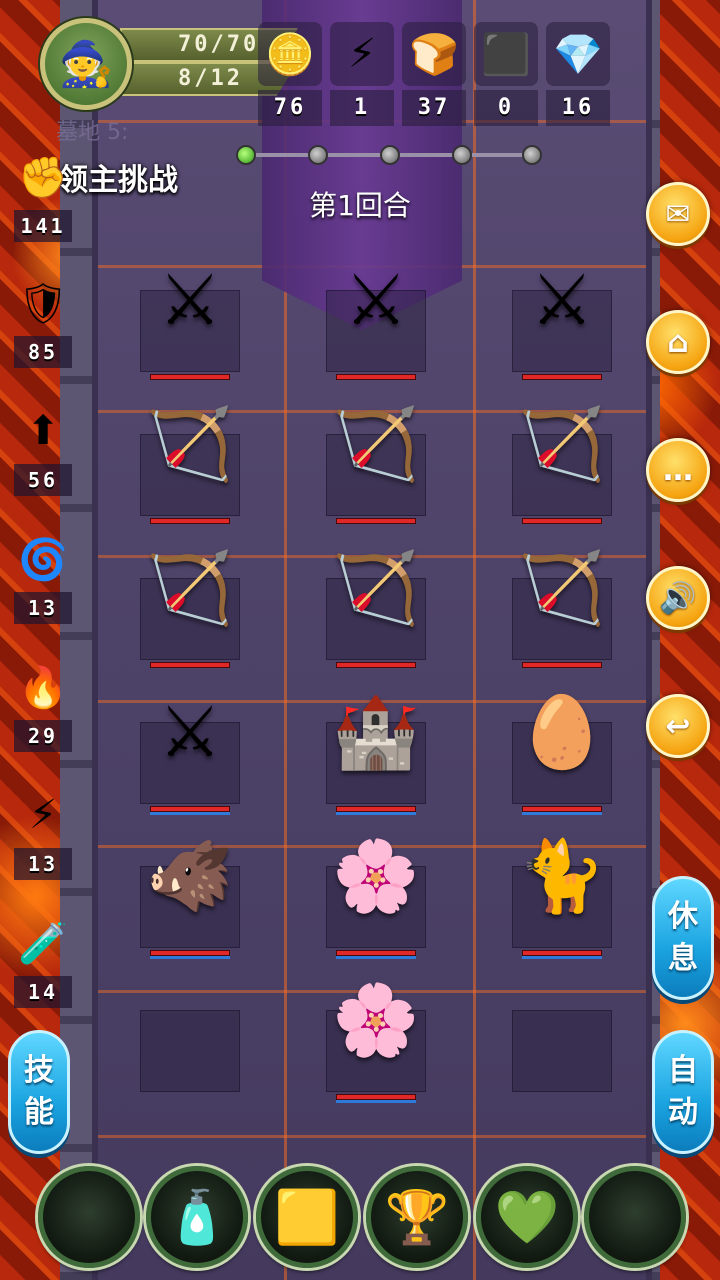 The width and height of the screenshot is (720, 1280). I want to click on player-panel: 70/70 8/12 🧙, so click(169, 64).